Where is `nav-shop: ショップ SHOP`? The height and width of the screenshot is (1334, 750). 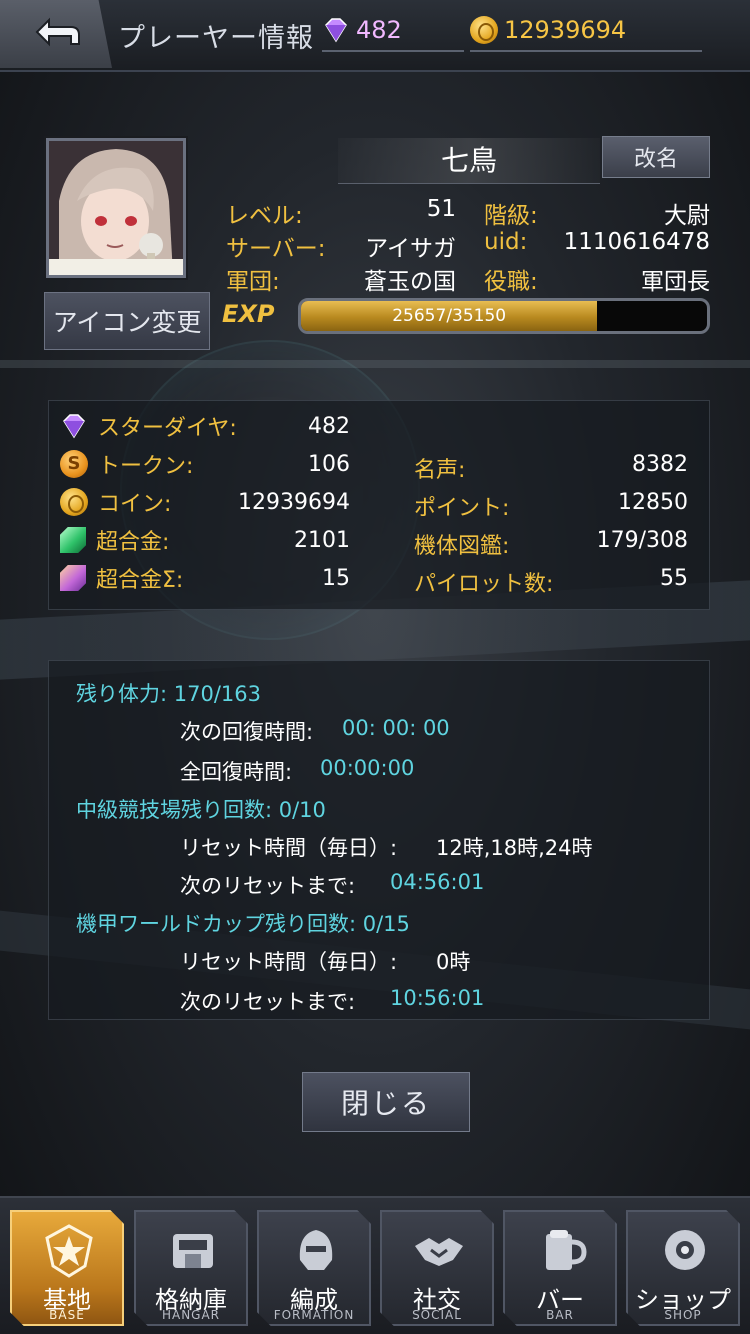
nav-shop: ショップ SHOP is located at coordinates (683, 1268).